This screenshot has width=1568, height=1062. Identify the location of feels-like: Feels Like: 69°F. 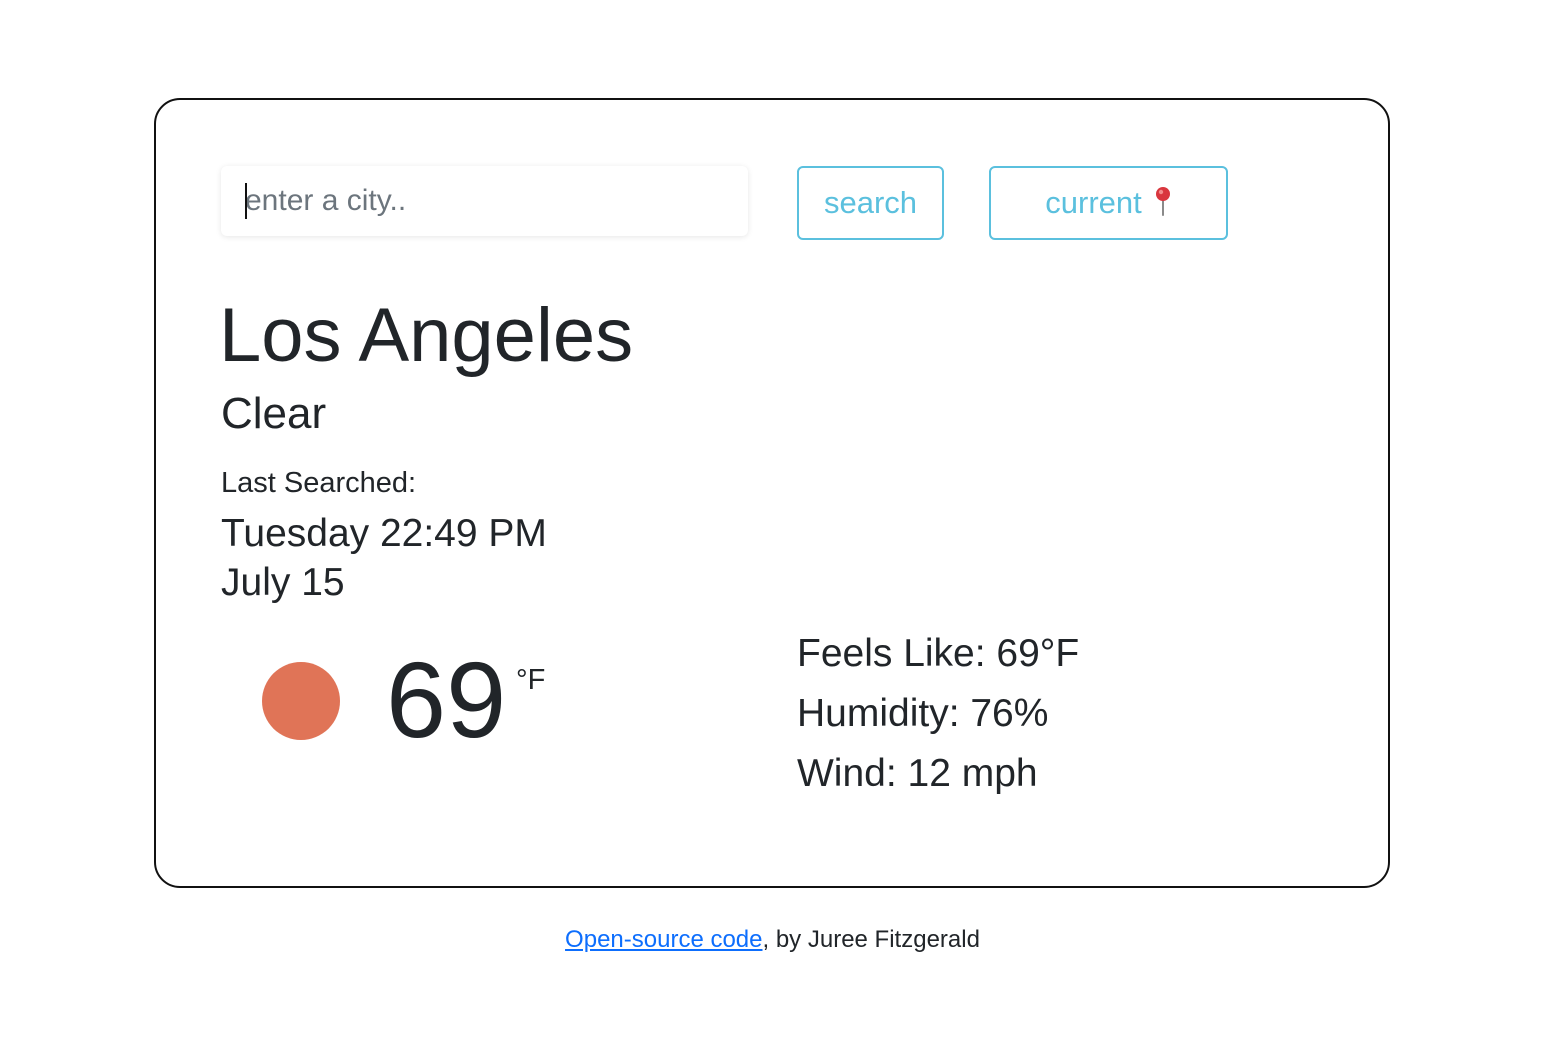
(938, 653).